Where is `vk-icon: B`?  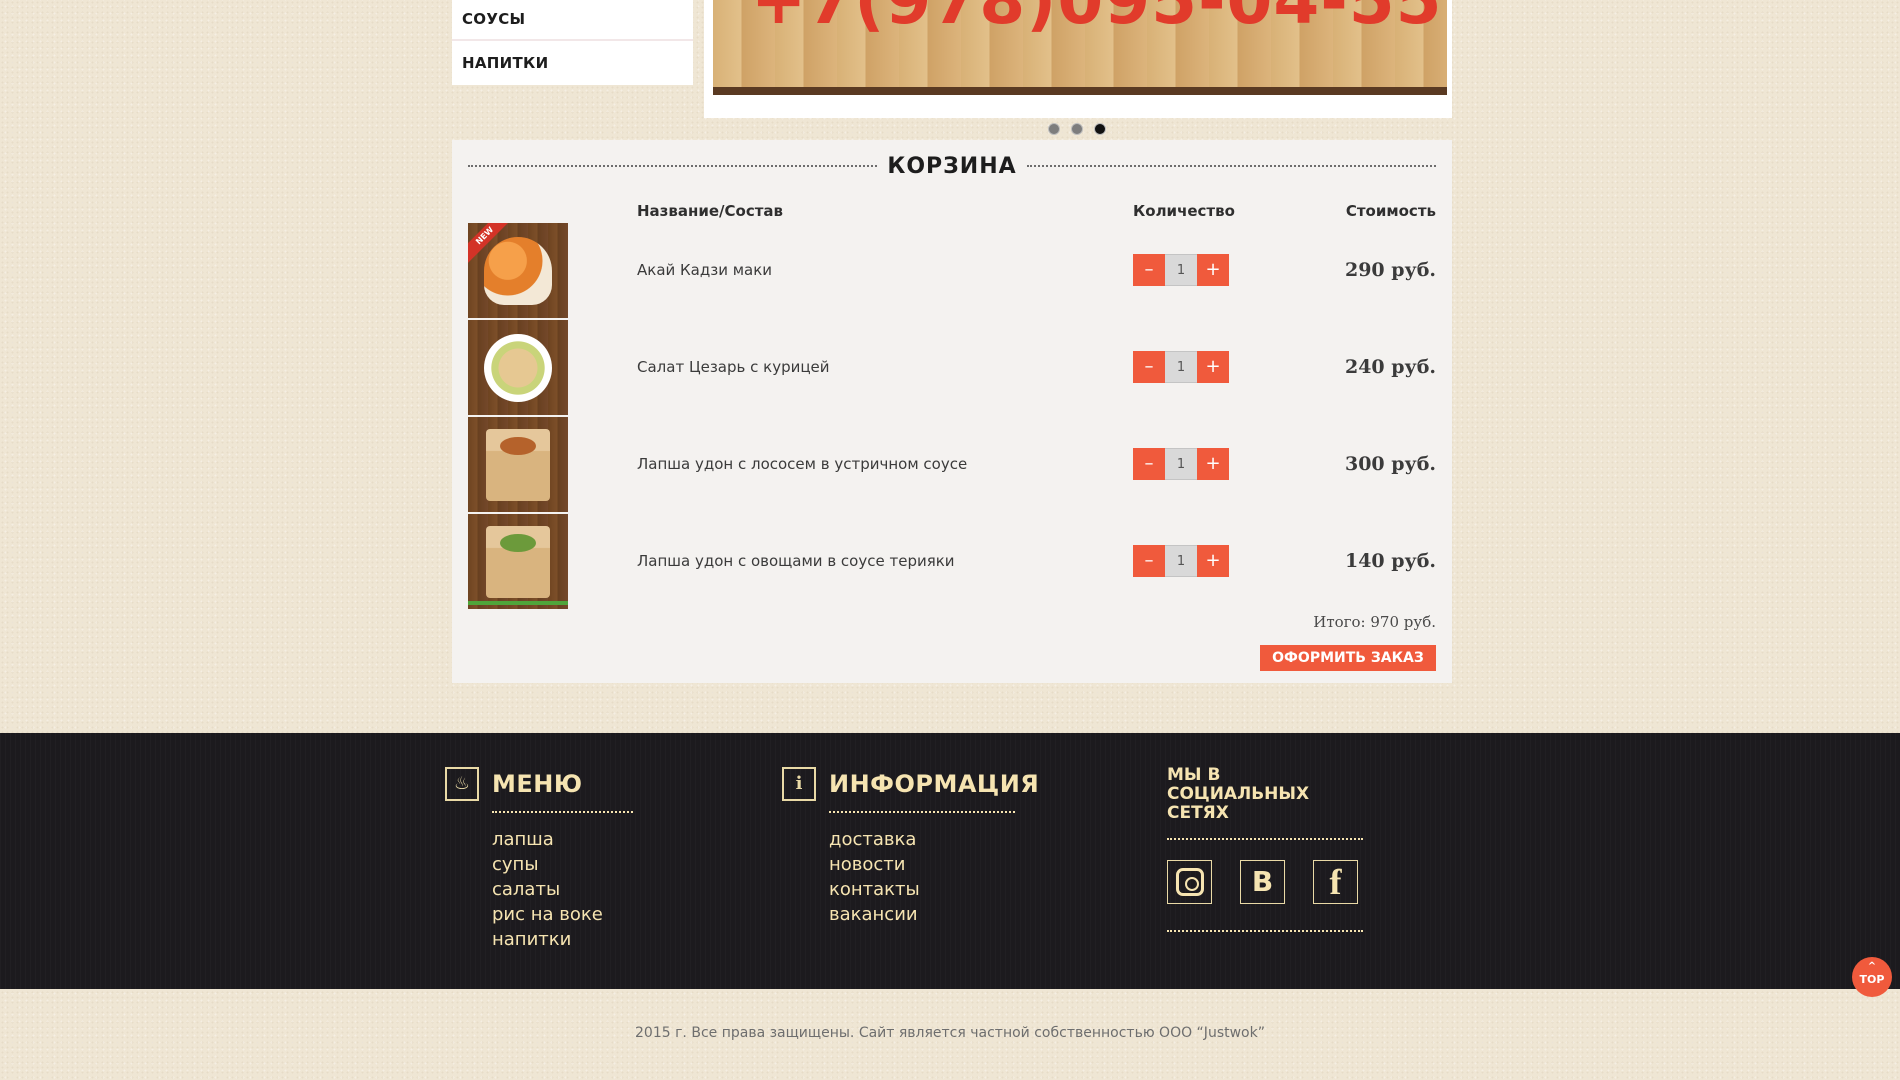 vk-icon: B is located at coordinates (1262, 882).